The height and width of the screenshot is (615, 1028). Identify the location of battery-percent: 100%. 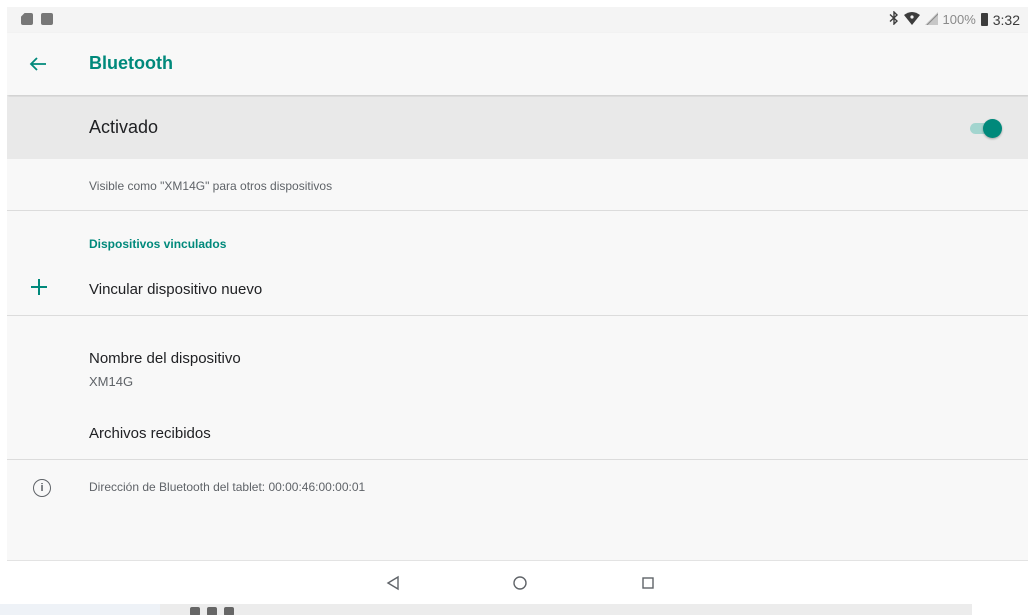
(959, 19).